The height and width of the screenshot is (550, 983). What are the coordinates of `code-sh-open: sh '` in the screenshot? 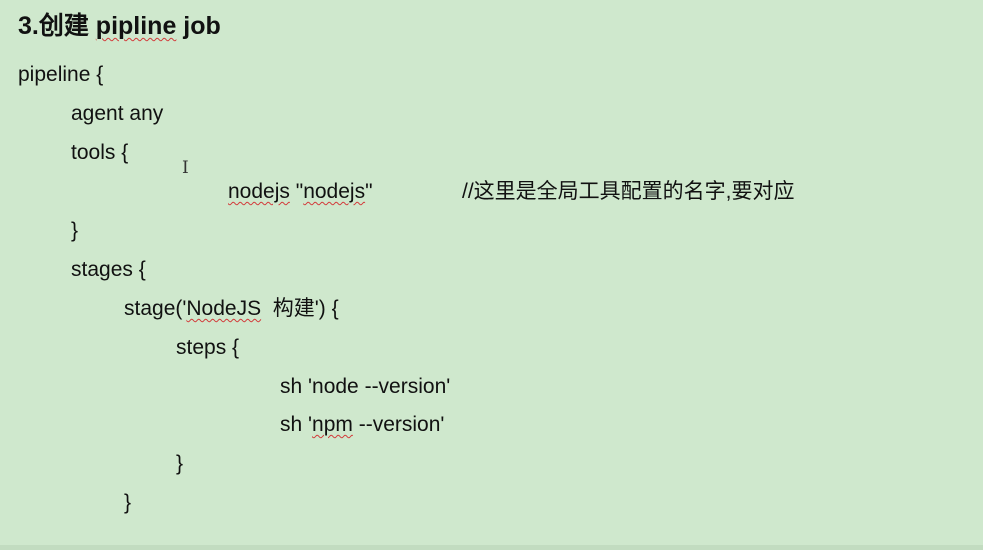 It's located at (296, 424).